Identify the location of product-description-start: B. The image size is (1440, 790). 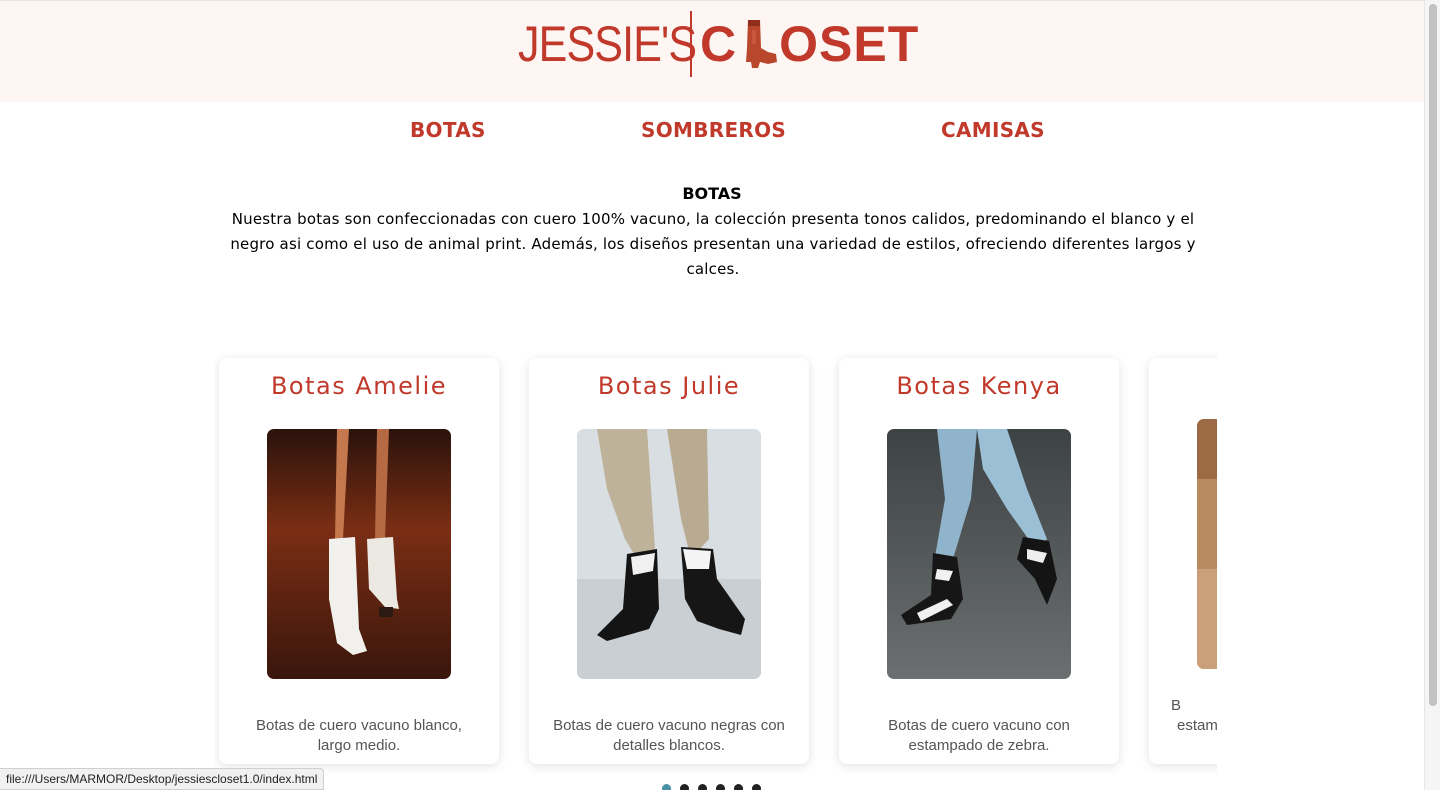
(1176, 705).